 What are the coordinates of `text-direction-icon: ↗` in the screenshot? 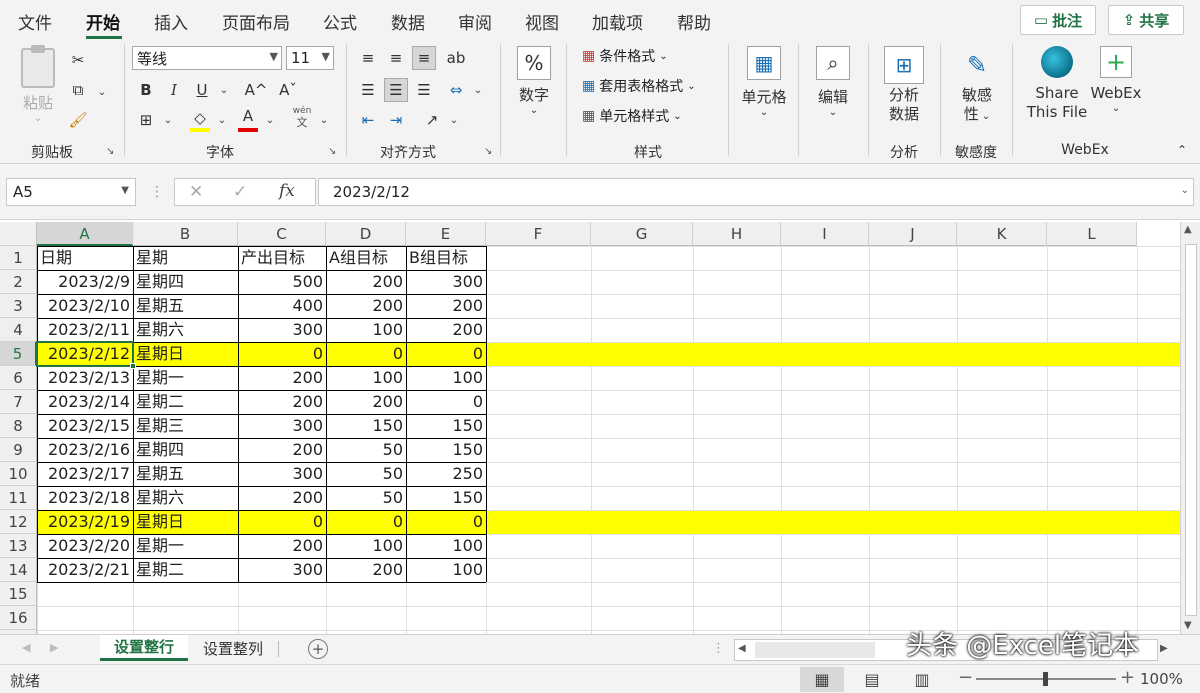 It's located at (432, 120).